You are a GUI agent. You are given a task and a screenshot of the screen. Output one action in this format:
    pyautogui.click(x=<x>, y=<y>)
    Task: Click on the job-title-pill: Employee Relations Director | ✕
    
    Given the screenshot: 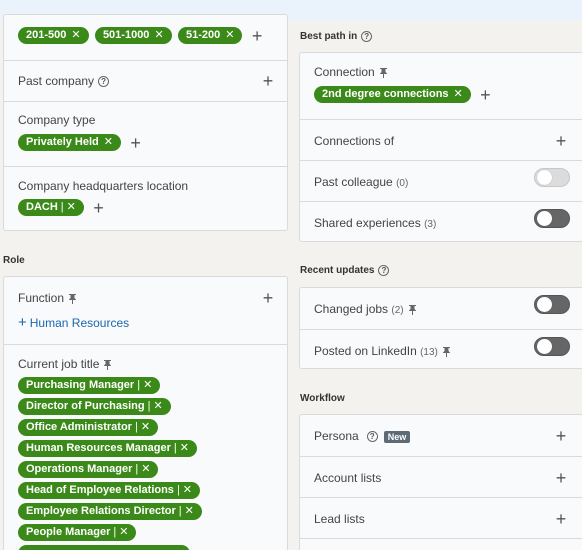 What is the action you would take?
    pyautogui.click(x=110, y=511)
    